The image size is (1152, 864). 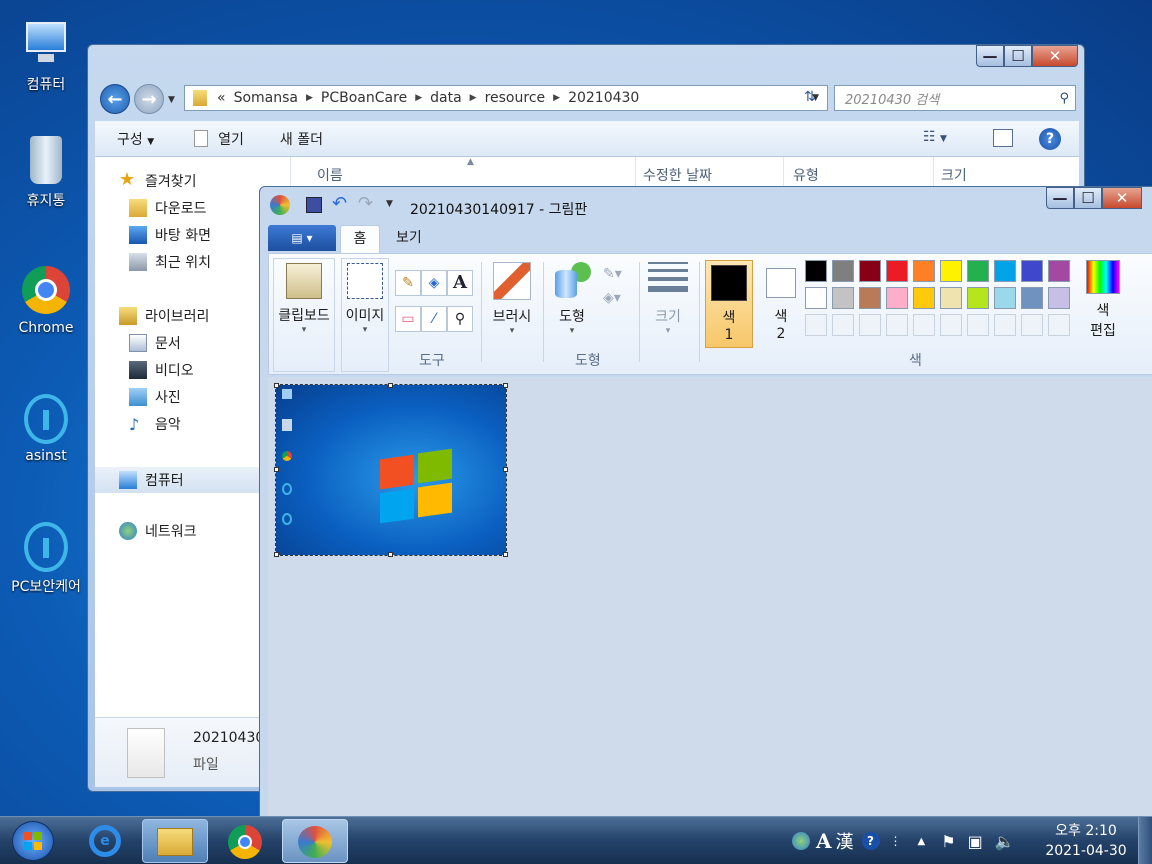 I want to click on nav-network: 네트워크, so click(x=158, y=531).